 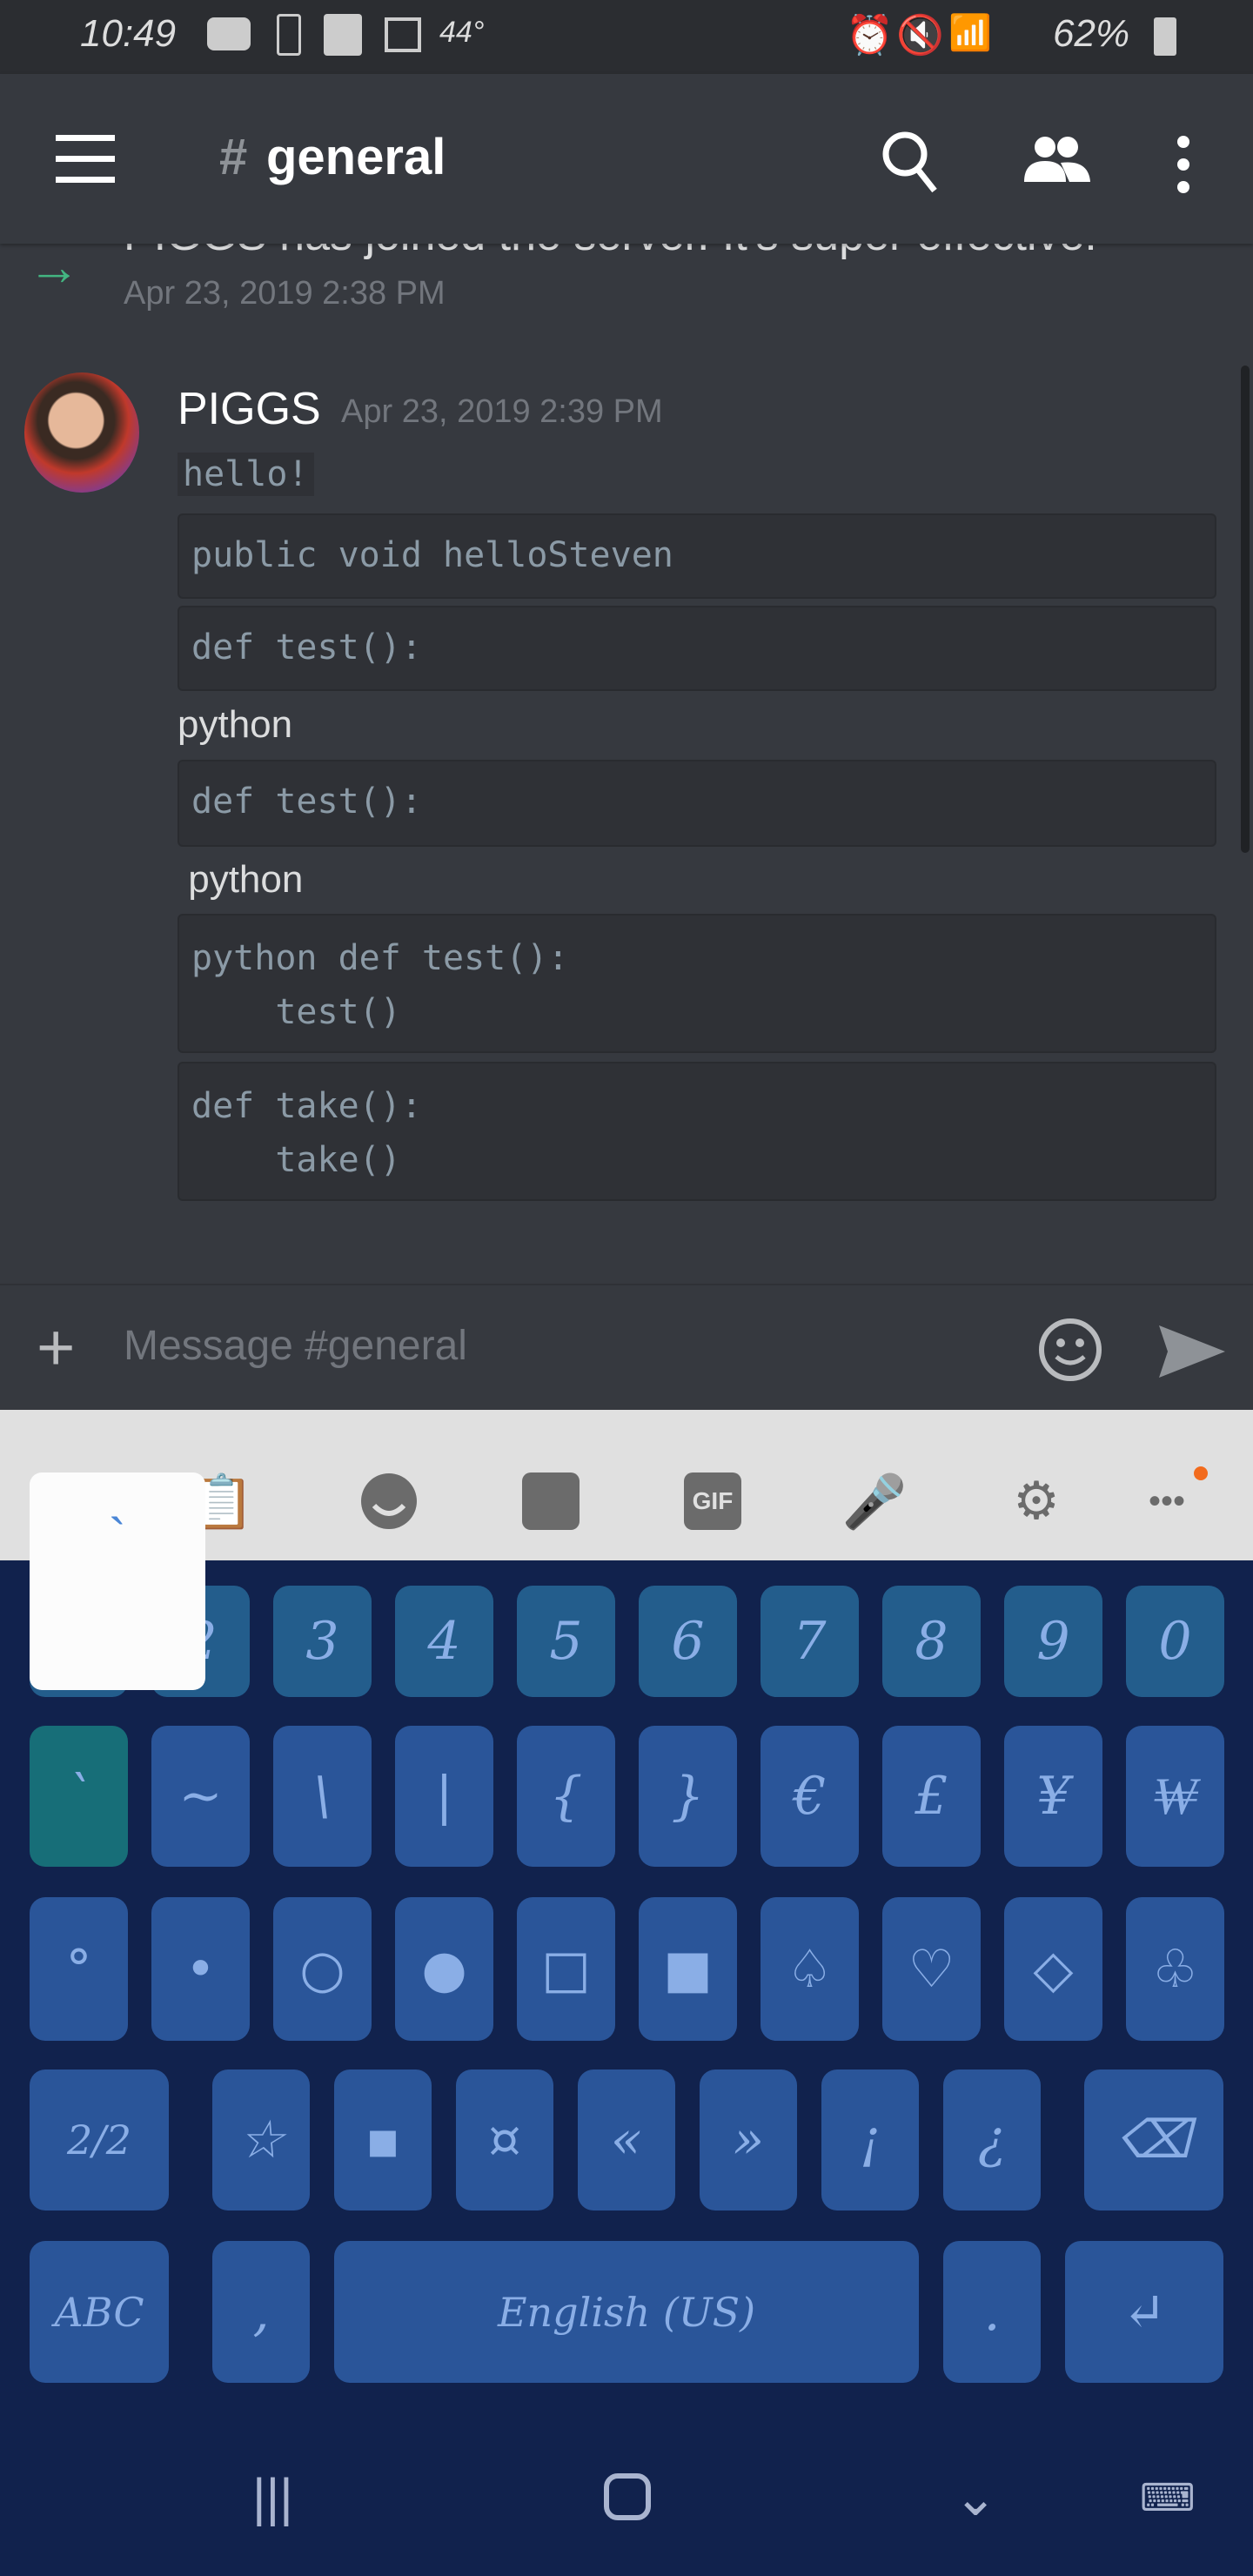 I want to click on key: 3, so click(x=322, y=1642).